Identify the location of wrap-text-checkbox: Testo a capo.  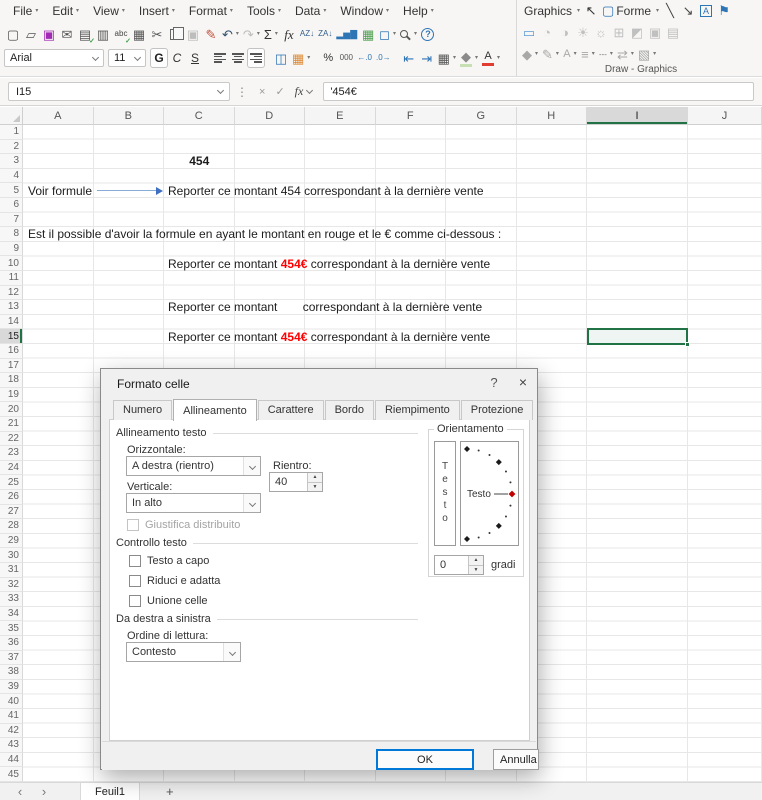
(169, 561).